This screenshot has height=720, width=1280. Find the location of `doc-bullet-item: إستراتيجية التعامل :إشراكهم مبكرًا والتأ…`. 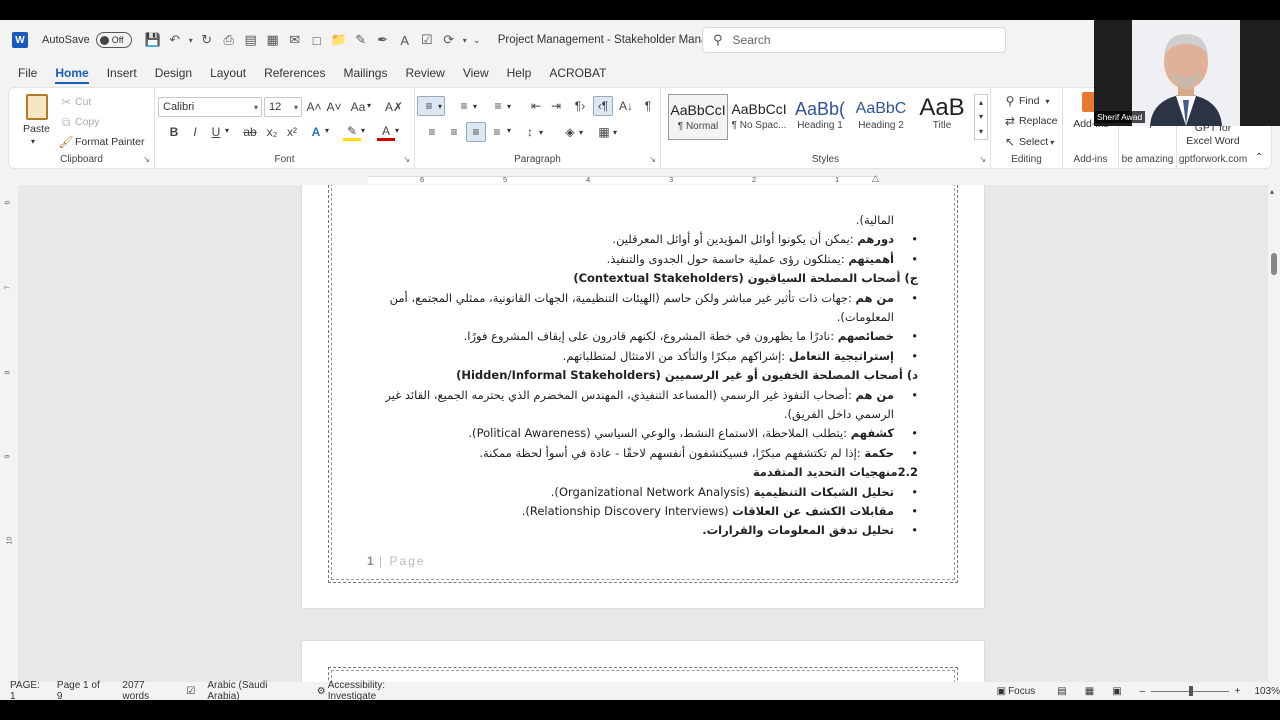

doc-bullet-item: إستراتيجية التعامل :إشراكهم مبكرًا والتأ… is located at coordinates (644, 356).